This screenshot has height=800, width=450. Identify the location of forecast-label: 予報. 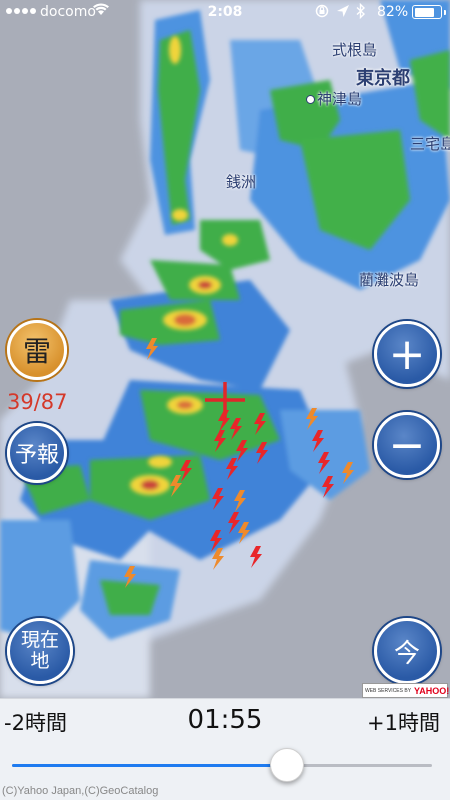
(36, 455).